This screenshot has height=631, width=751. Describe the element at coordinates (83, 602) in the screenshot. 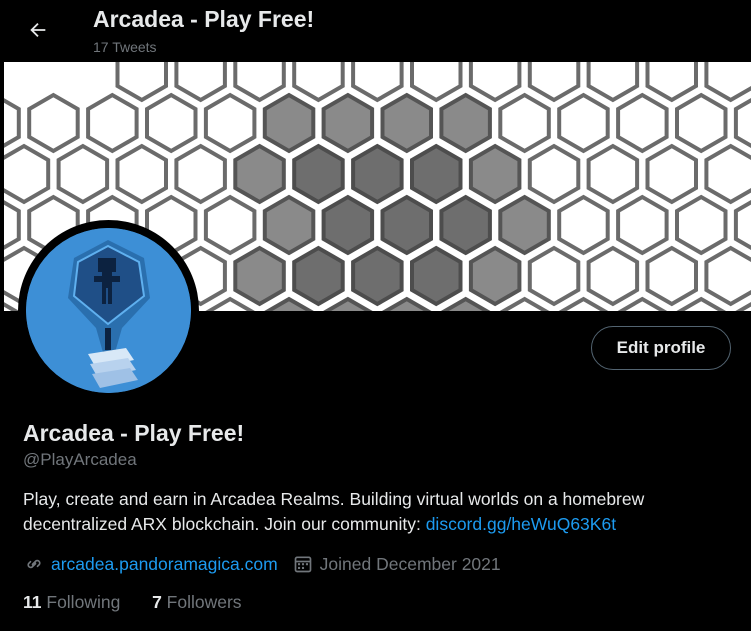

I see `following-label: Following` at that location.